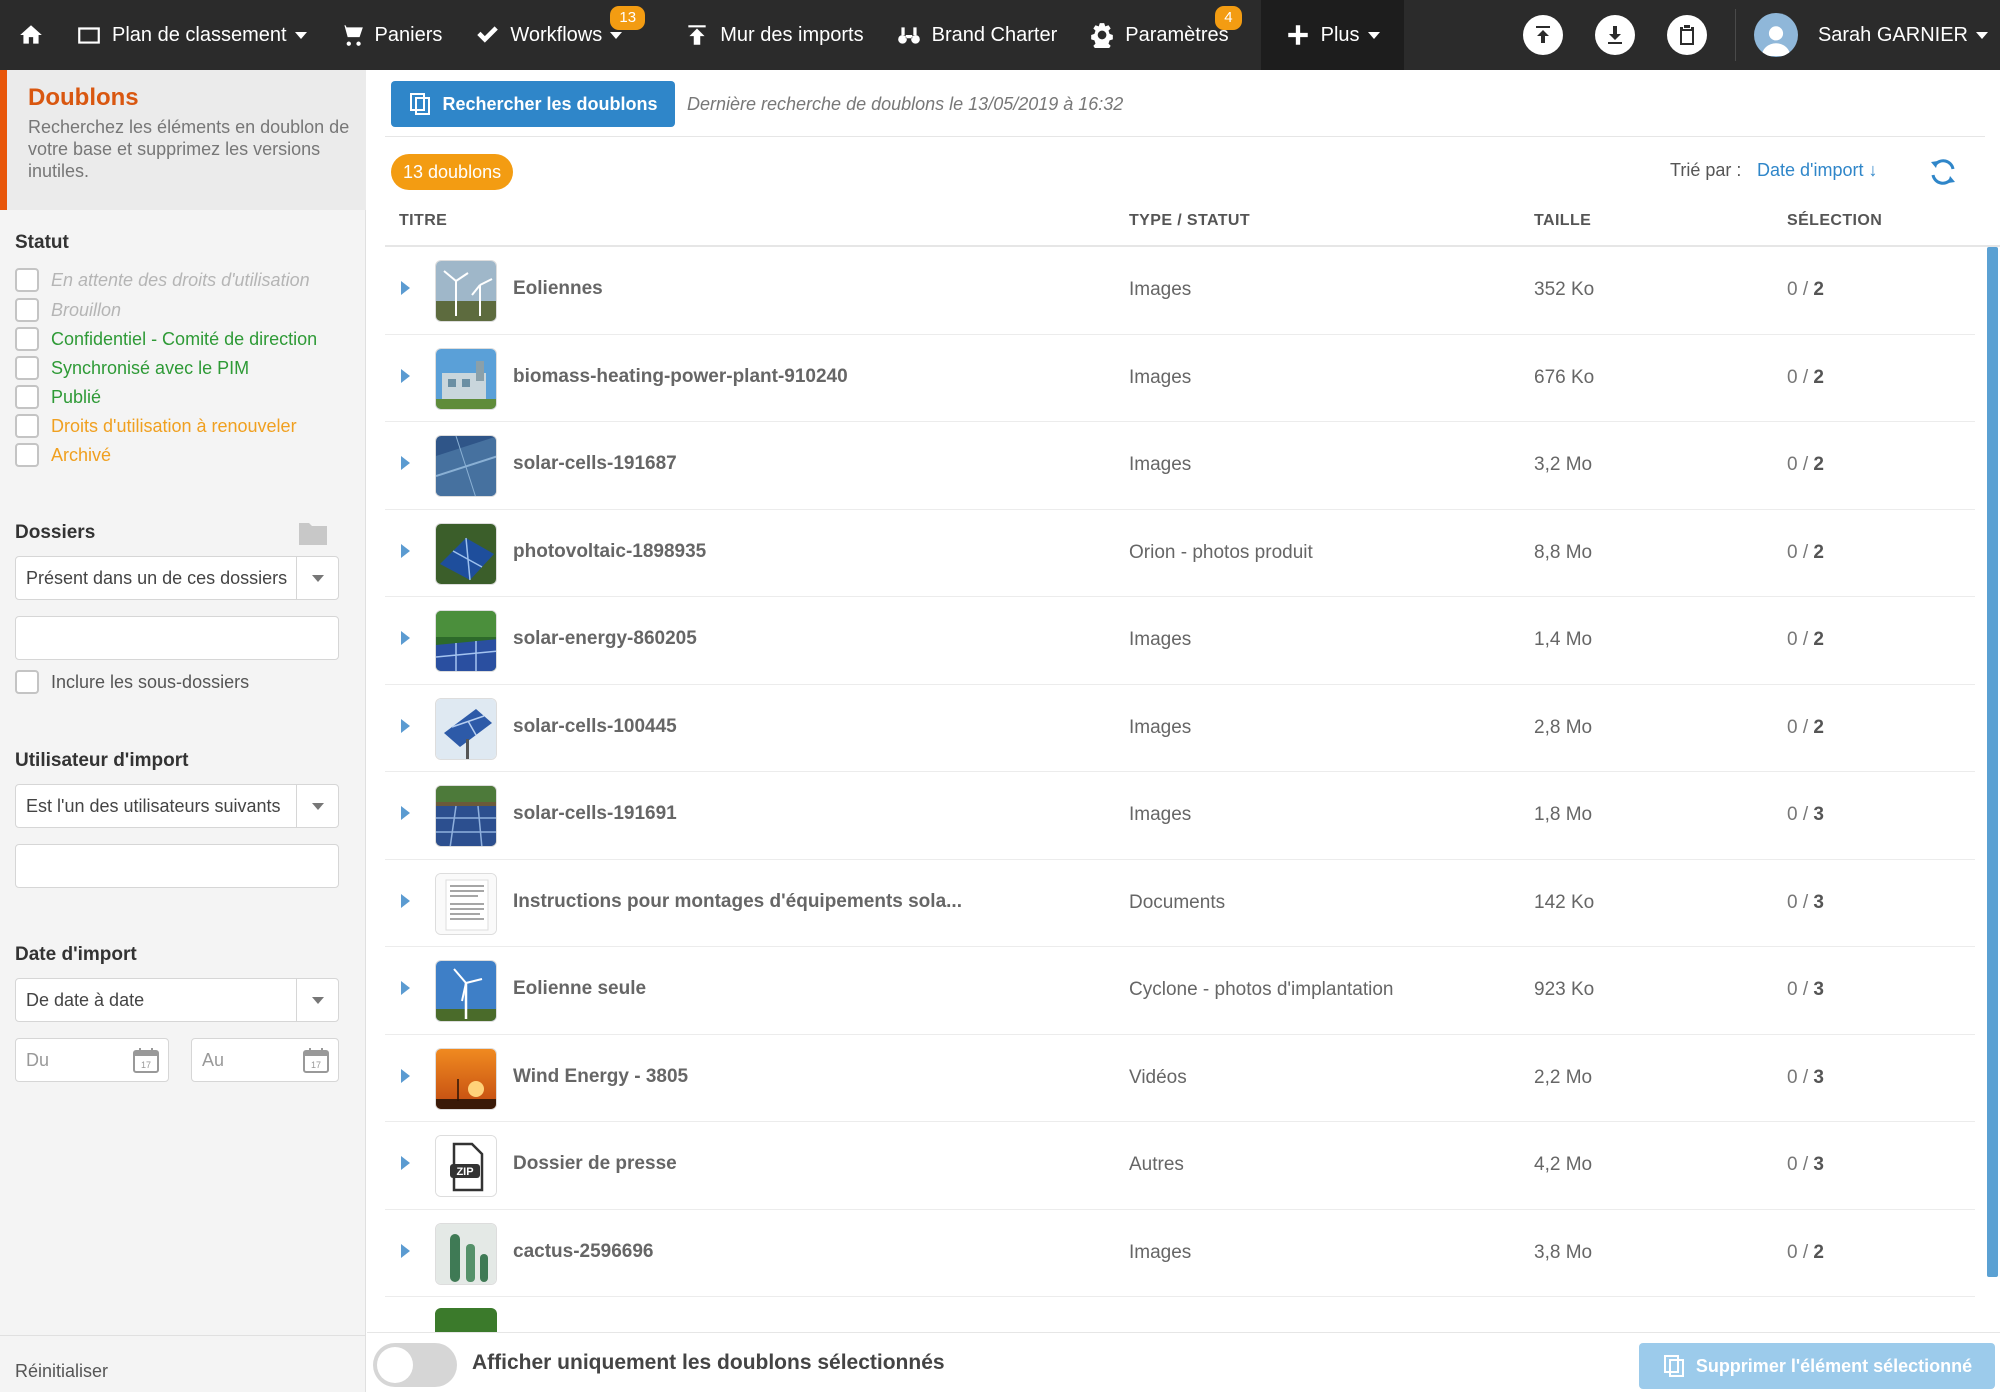 The width and height of the screenshot is (2000, 1392). What do you see at coordinates (1562, 221) in the screenshot?
I see `column-header-size: TAILLE` at bounding box center [1562, 221].